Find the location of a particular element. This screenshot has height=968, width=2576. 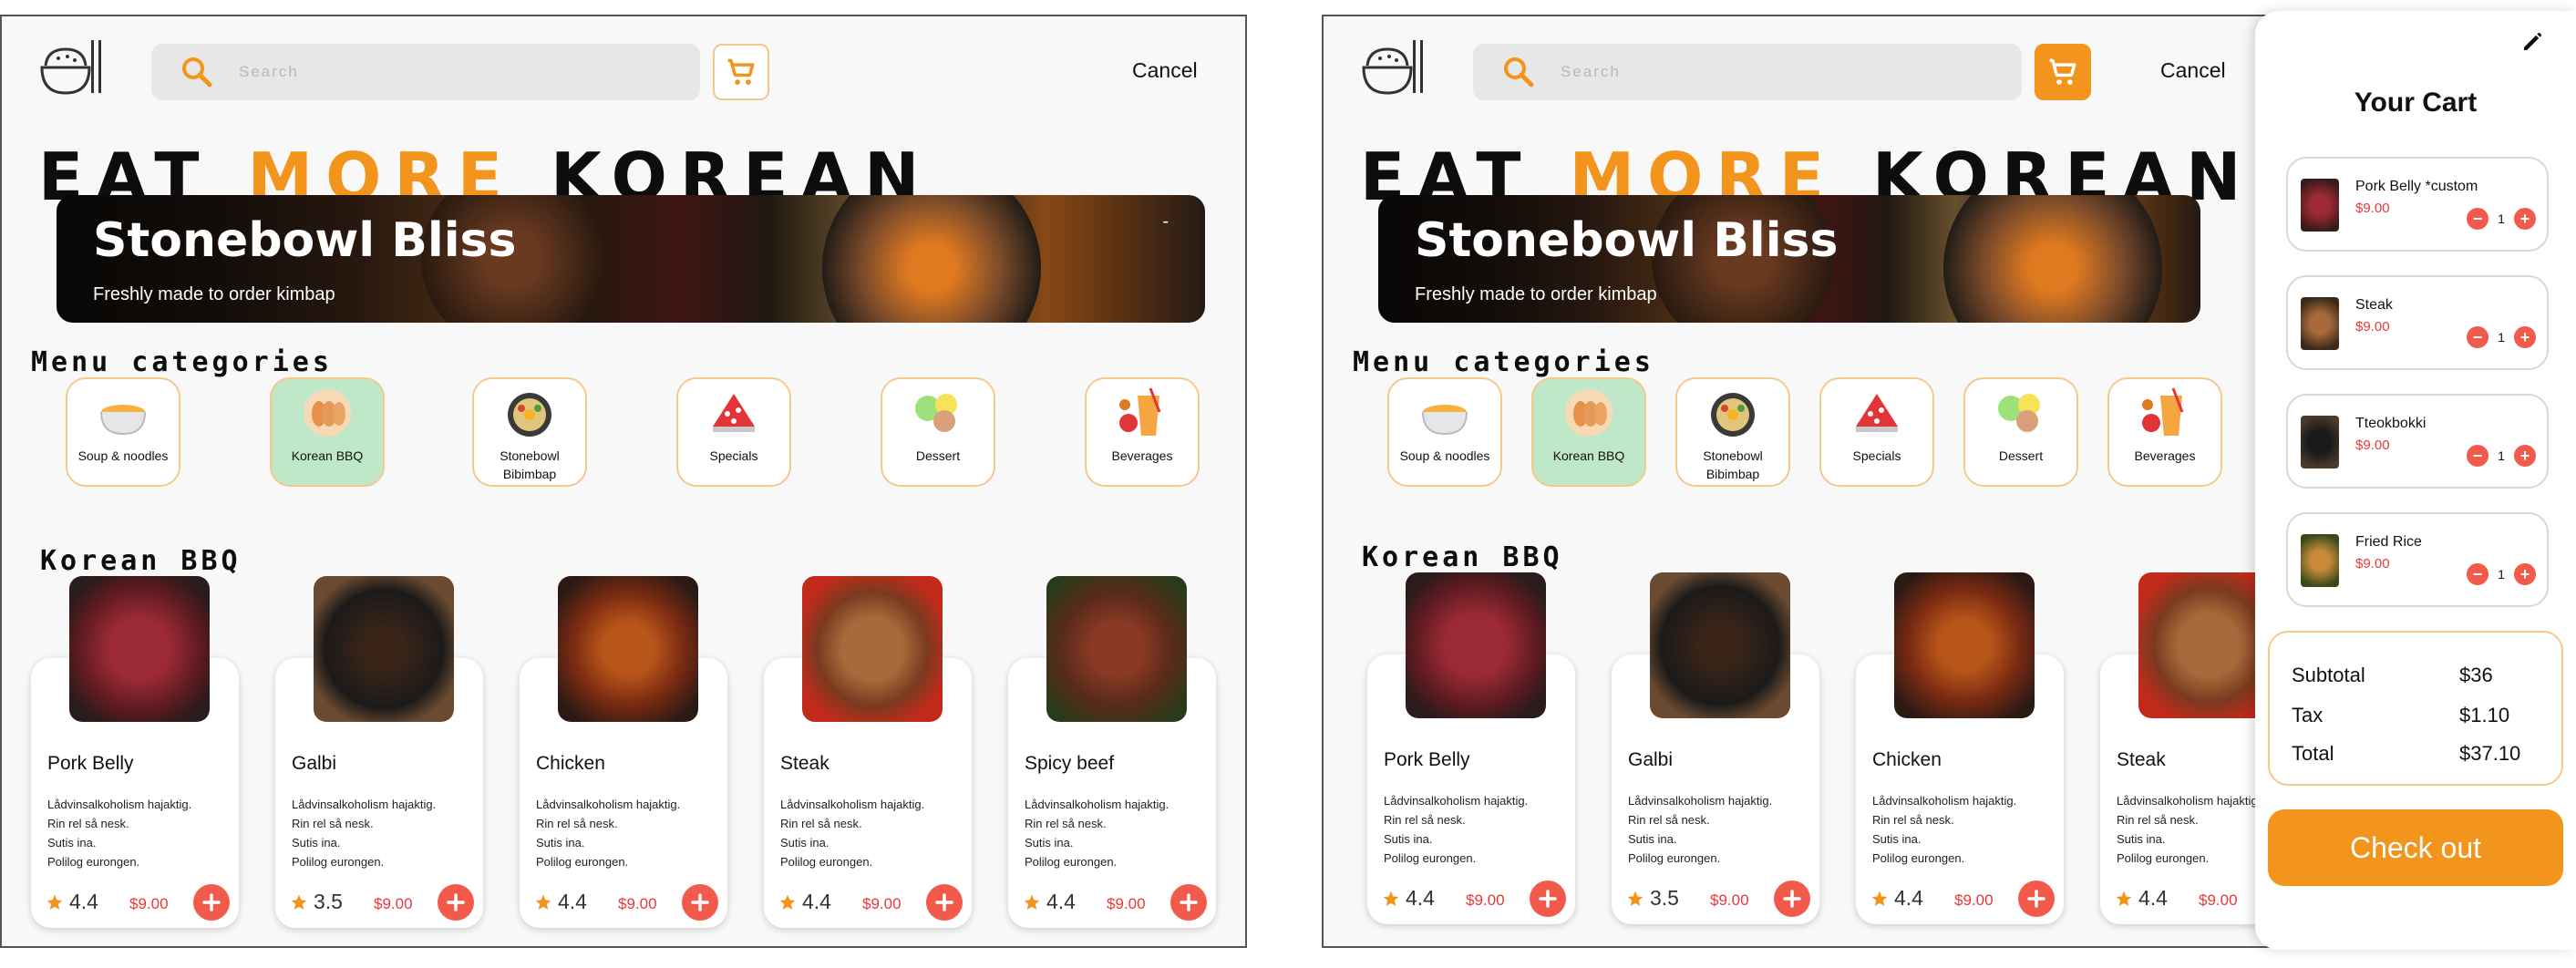

beverages-icon is located at coordinates (1140, 411).